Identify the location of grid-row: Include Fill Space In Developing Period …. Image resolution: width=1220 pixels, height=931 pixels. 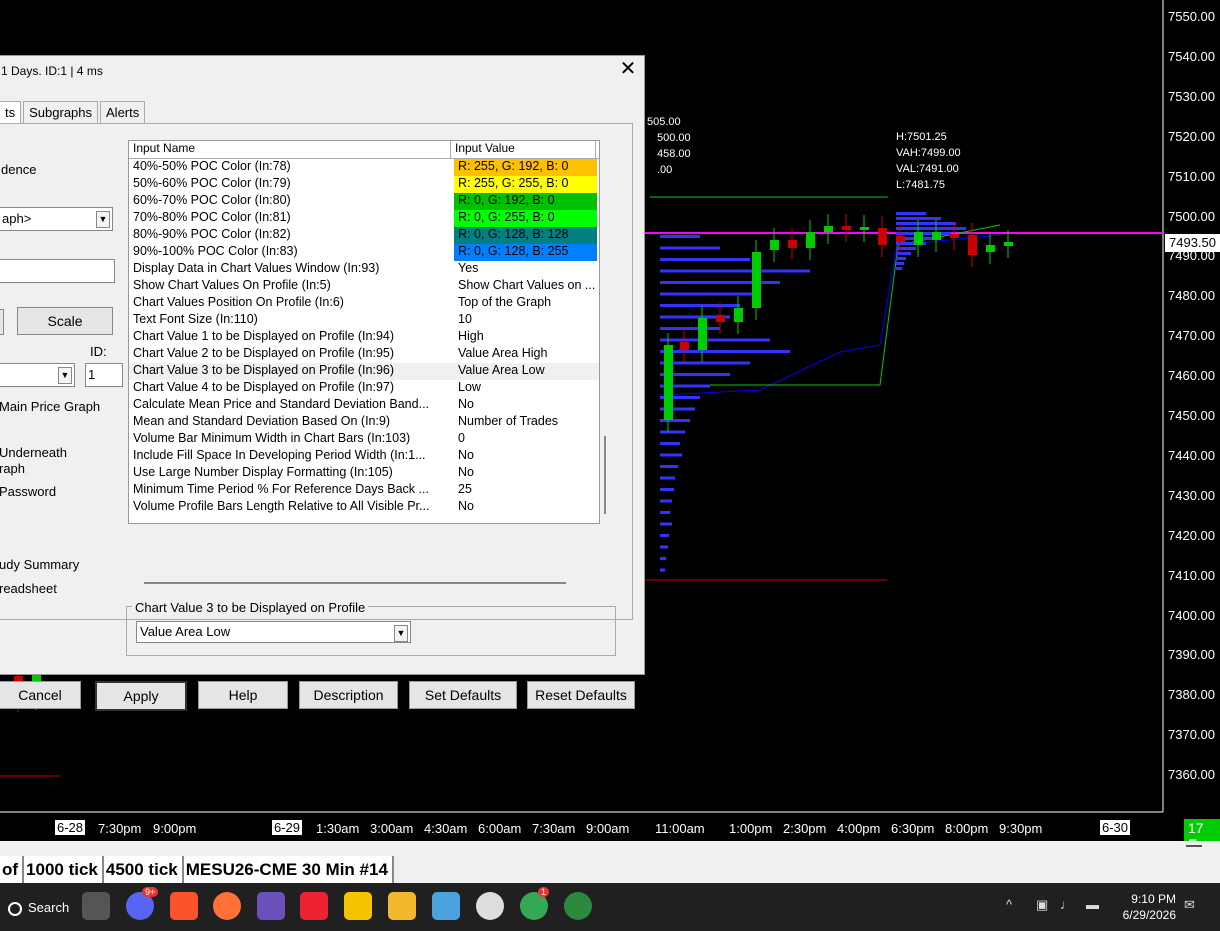
(364, 456).